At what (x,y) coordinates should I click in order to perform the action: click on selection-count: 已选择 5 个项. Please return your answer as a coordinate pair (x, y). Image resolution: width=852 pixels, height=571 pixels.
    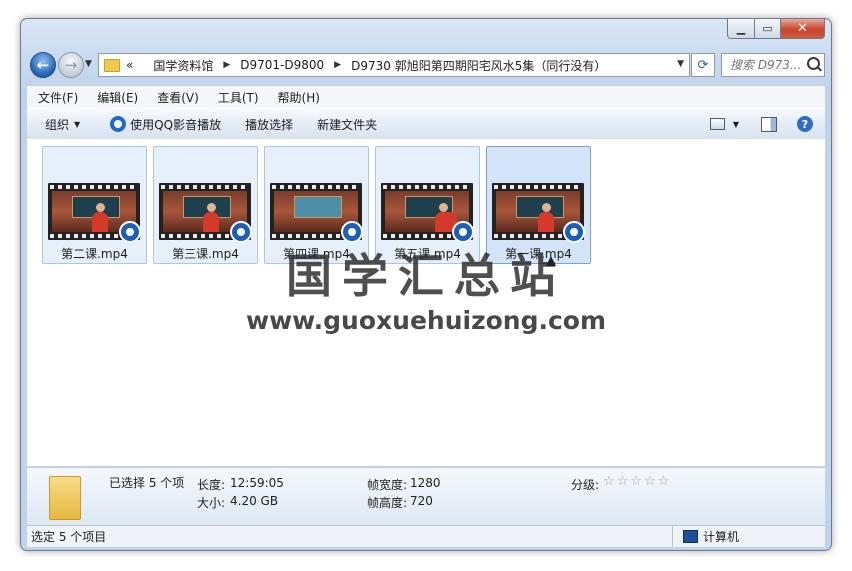
    Looking at the image, I should click on (147, 483).